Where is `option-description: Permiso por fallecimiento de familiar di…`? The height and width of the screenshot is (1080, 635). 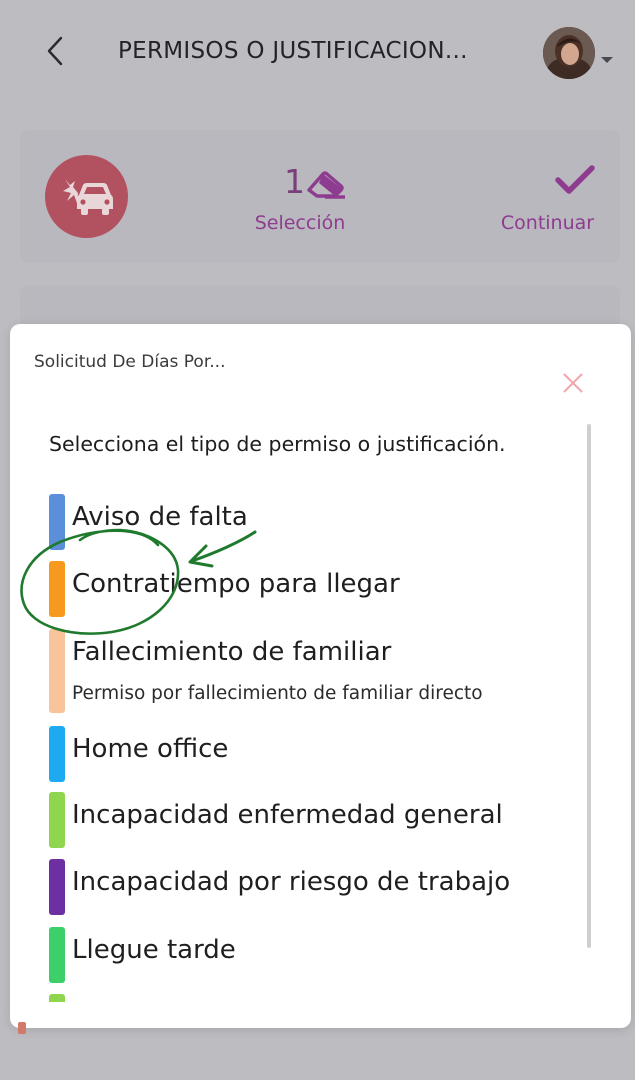 option-description: Permiso por fallecimiento de familiar di… is located at coordinates (277, 693).